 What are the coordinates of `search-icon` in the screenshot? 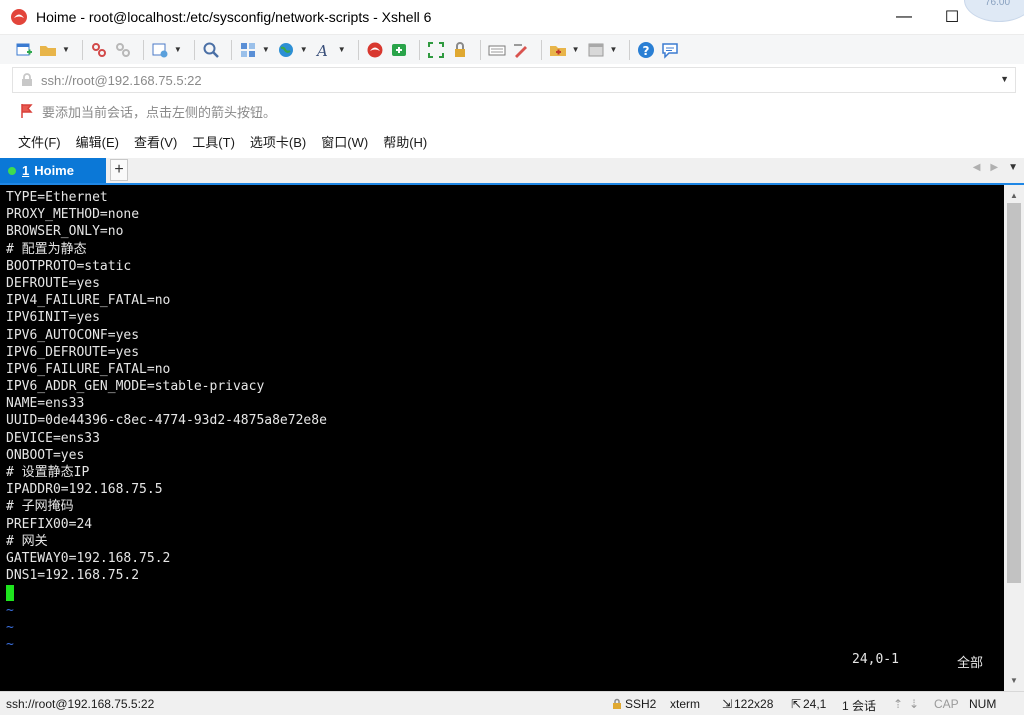 It's located at (211, 50).